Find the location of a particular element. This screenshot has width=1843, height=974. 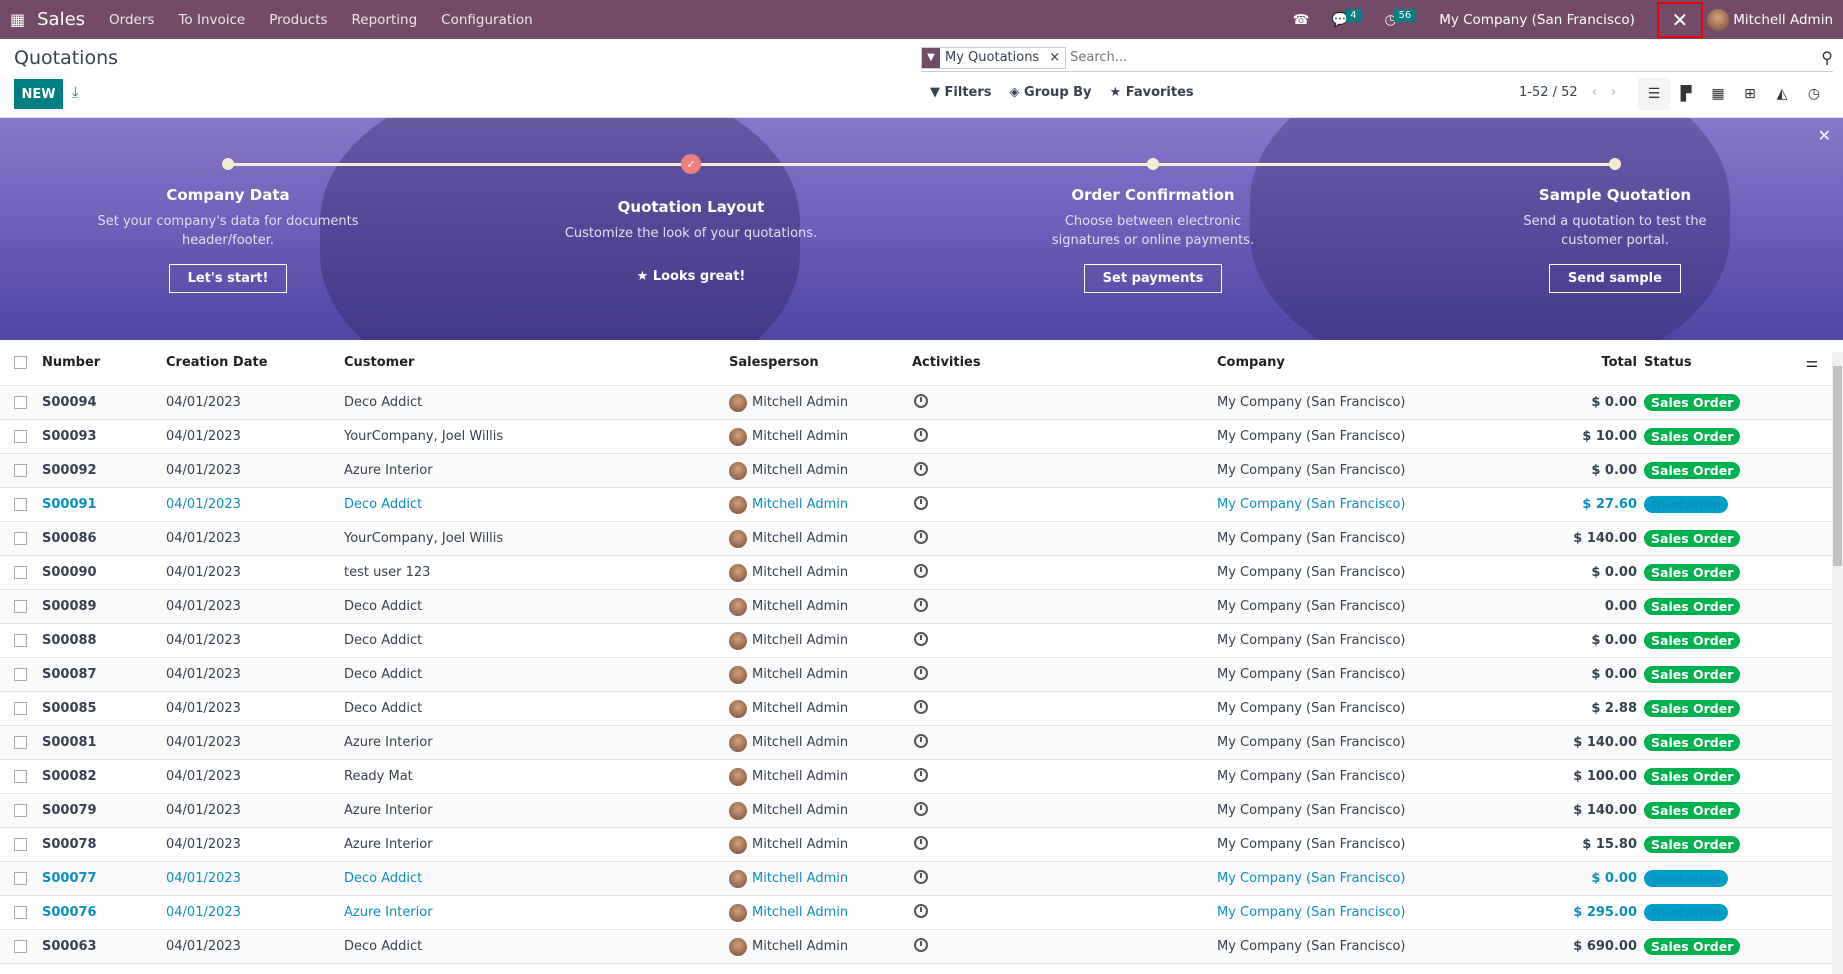

new-button: NEW is located at coordinates (38, 94).